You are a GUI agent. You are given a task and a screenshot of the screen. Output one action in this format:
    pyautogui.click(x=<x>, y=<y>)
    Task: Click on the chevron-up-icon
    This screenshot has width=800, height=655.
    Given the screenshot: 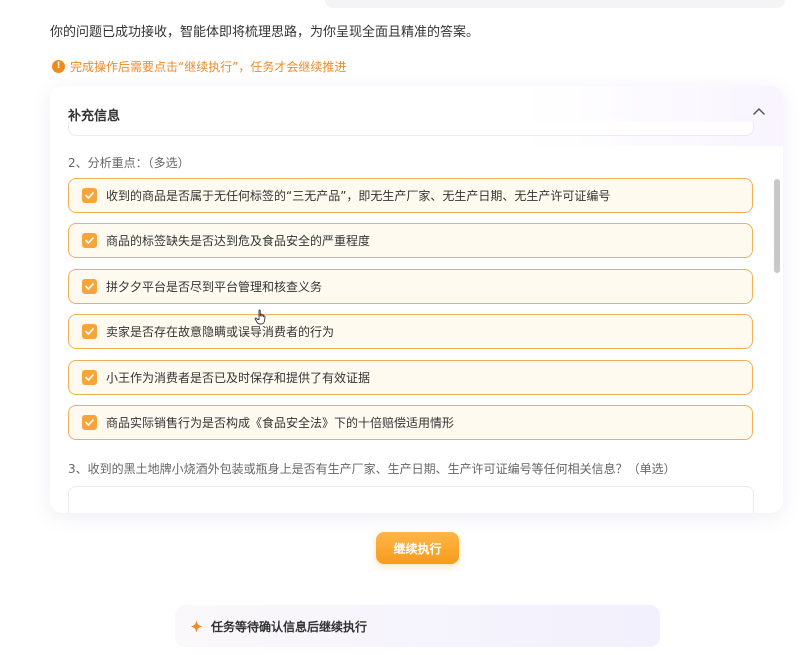 What is the action you would take?
    pyautogui.click(x=759, y=111)
    